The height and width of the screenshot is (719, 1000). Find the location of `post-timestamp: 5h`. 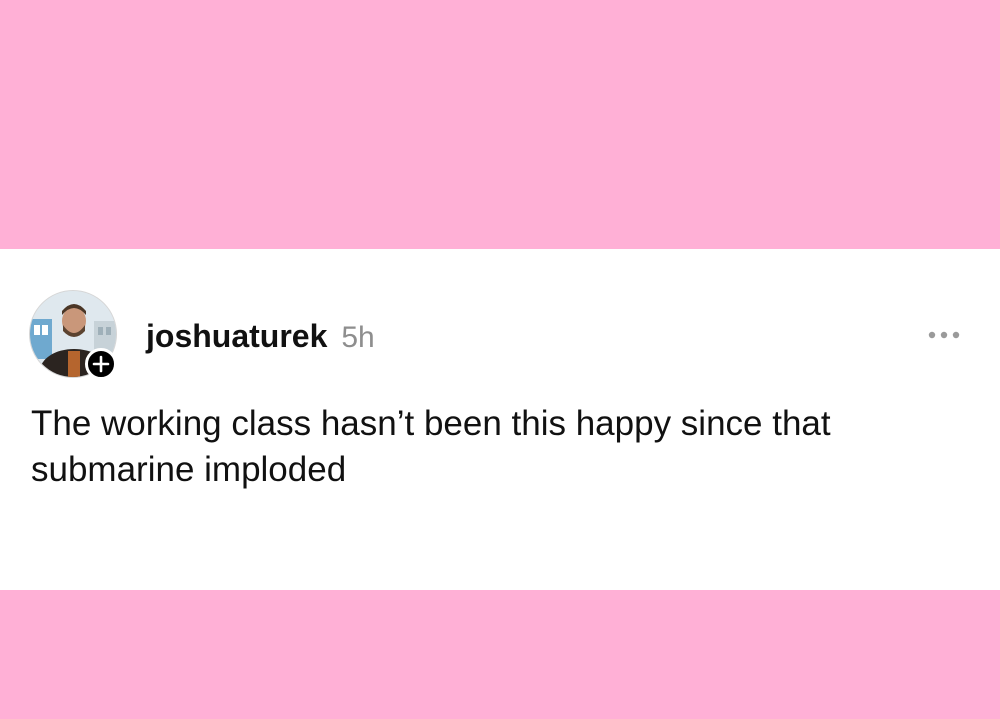

post-timestamp: 5h is located at coordinates (358, 337).